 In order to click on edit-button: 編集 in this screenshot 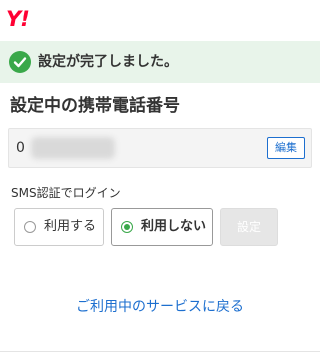, I will do `click(286, 148)`.